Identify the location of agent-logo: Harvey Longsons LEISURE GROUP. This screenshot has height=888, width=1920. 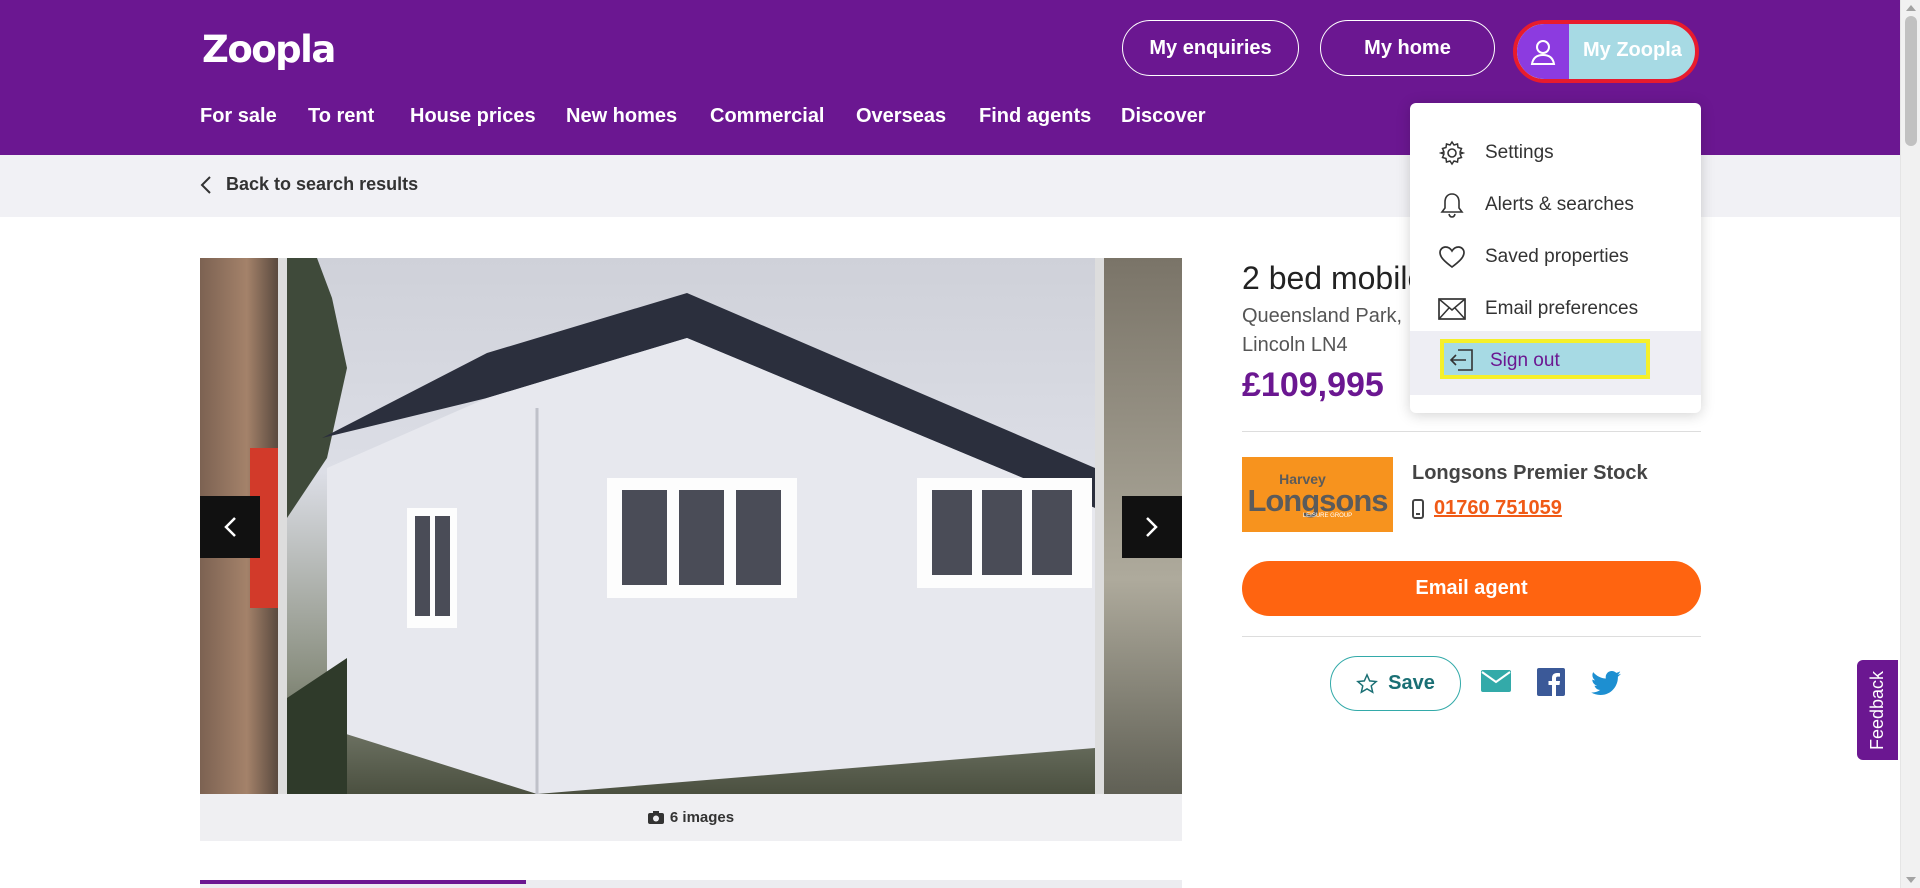
(1317, 494).